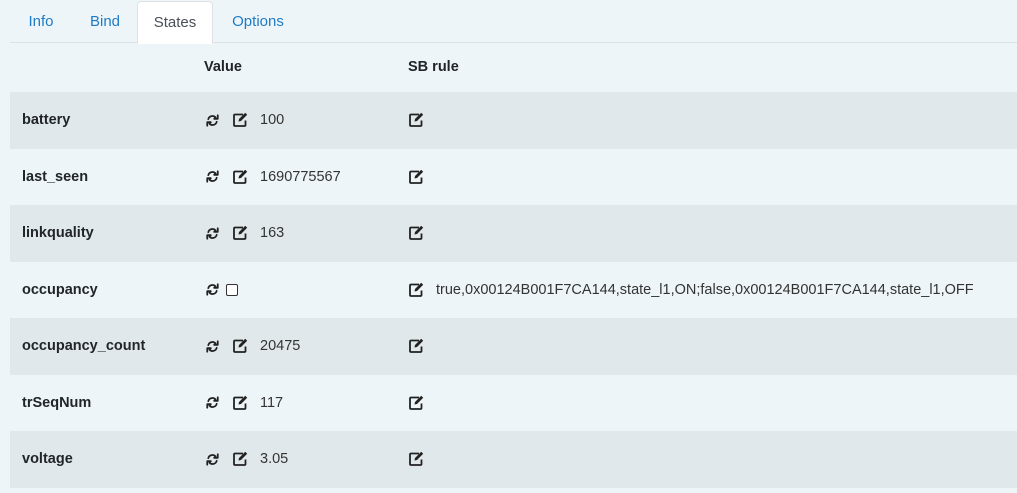  What do you see at coordinates (232, 289) in the screenshot?
I see `state-checkbox` at bounding box center [232, 289].